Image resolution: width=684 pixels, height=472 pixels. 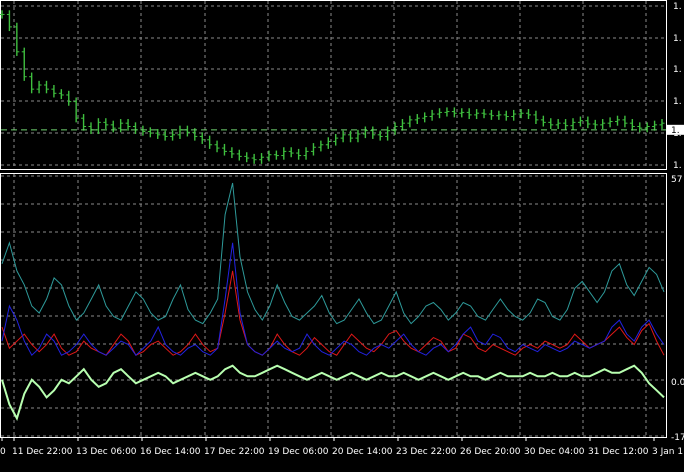 I want to click on time-tick-label: 31 Dec 12:00, so click(x=618, y=452).